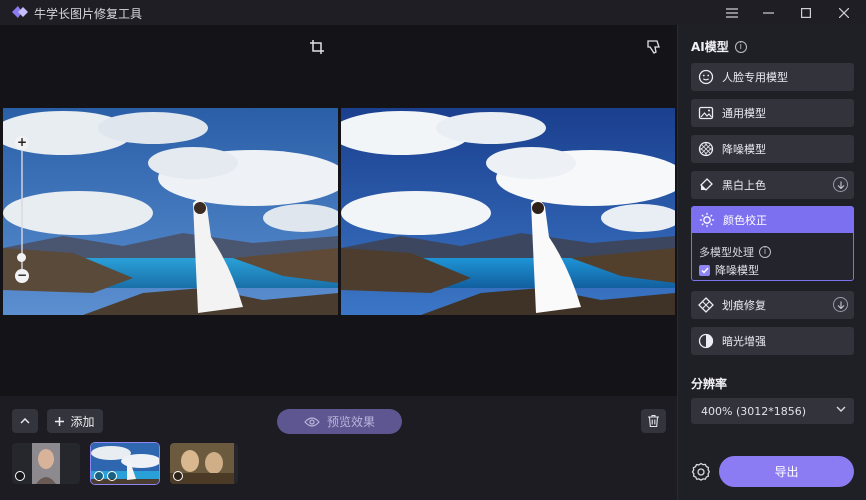 The width and height of the screenshot is (866, 500). I want to click on model-colorize: 黑白上色, so click(772, 185).